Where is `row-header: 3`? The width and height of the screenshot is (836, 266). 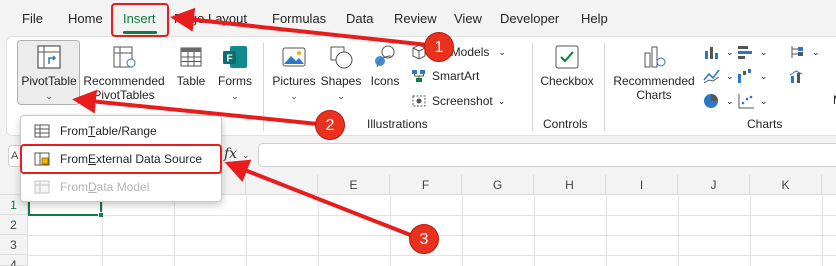 row-header: 3 is located at coordinates (14, 245).